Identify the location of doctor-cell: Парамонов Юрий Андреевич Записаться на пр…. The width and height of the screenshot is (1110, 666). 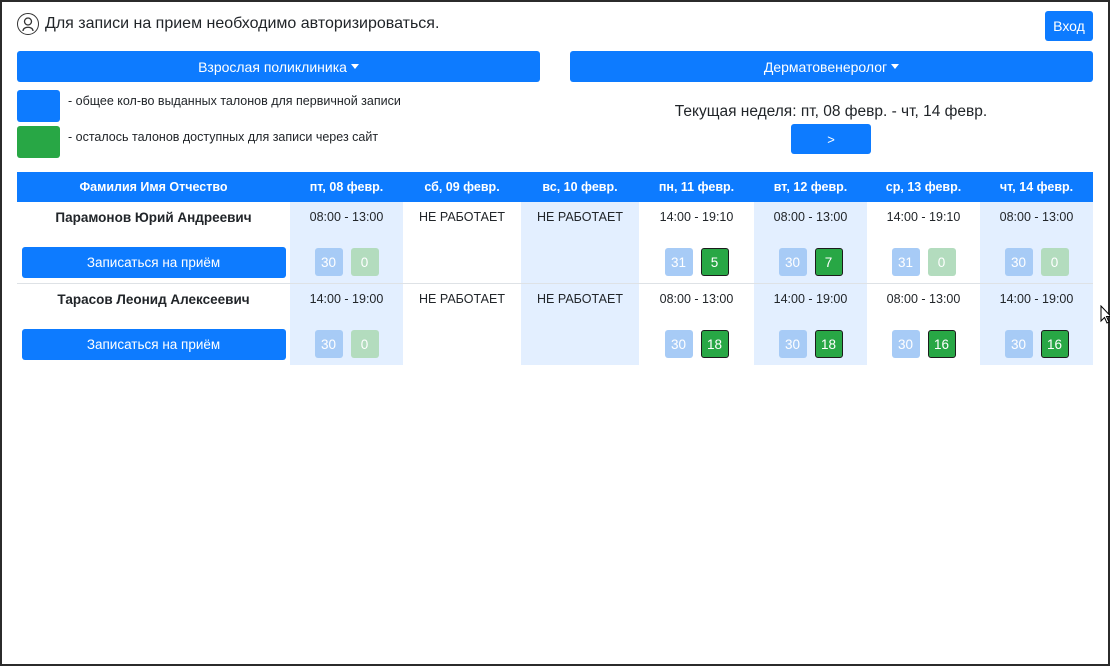
(153, 243).